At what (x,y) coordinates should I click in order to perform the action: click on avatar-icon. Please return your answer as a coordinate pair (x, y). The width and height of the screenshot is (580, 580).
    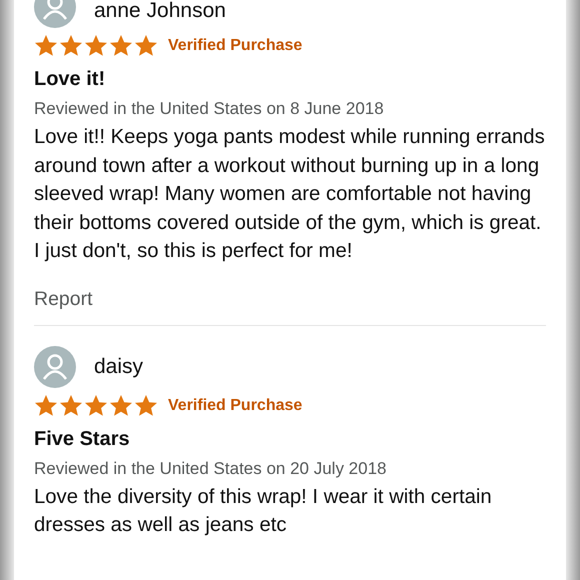
    Looking at the image, I should click on (55, 367).